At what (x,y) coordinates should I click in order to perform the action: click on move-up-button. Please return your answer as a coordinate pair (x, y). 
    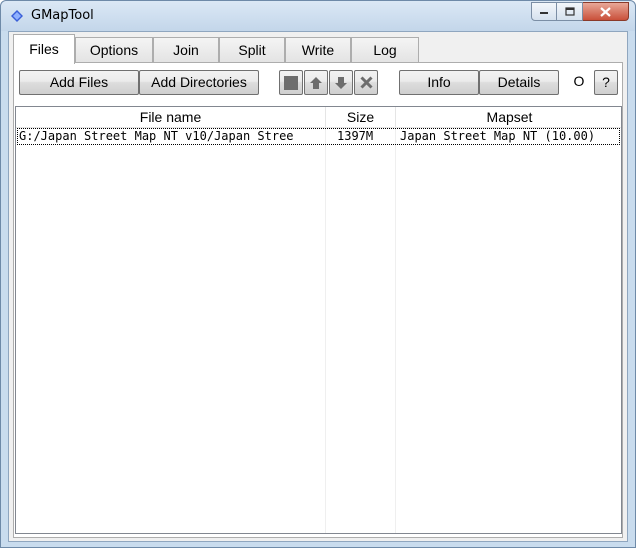
    Looking at the image, I should click on (316, 82).